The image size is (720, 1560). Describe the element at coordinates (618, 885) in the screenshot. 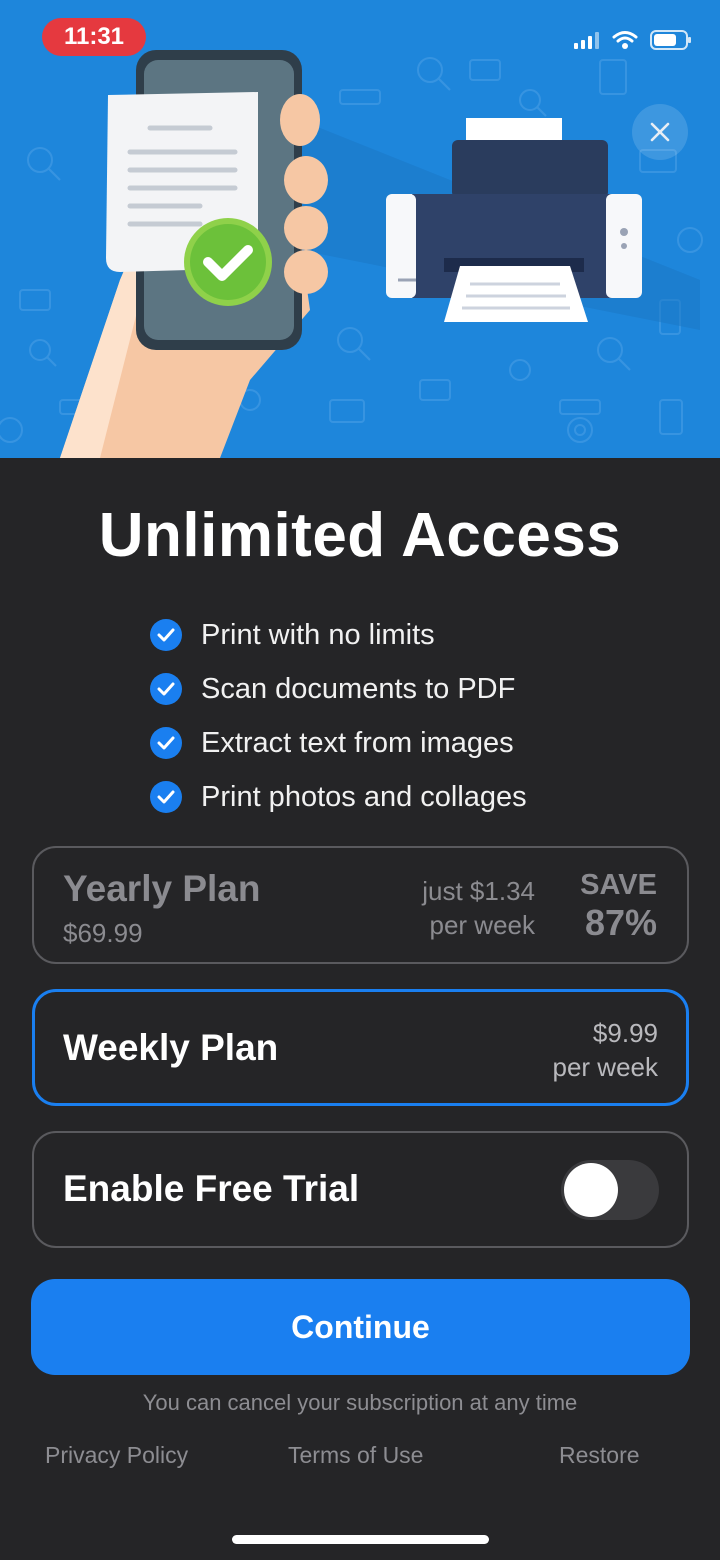

I see `save-label: SAVE` at that location.